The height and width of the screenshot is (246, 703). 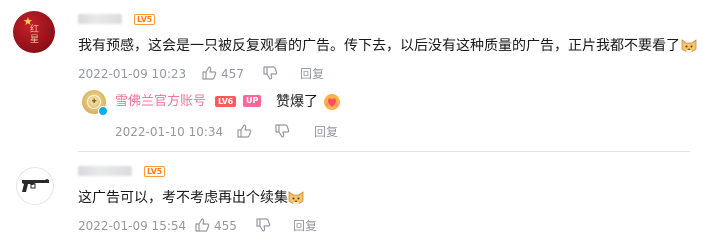 I want to click on like-count: 455, so click(x=225, y=226).